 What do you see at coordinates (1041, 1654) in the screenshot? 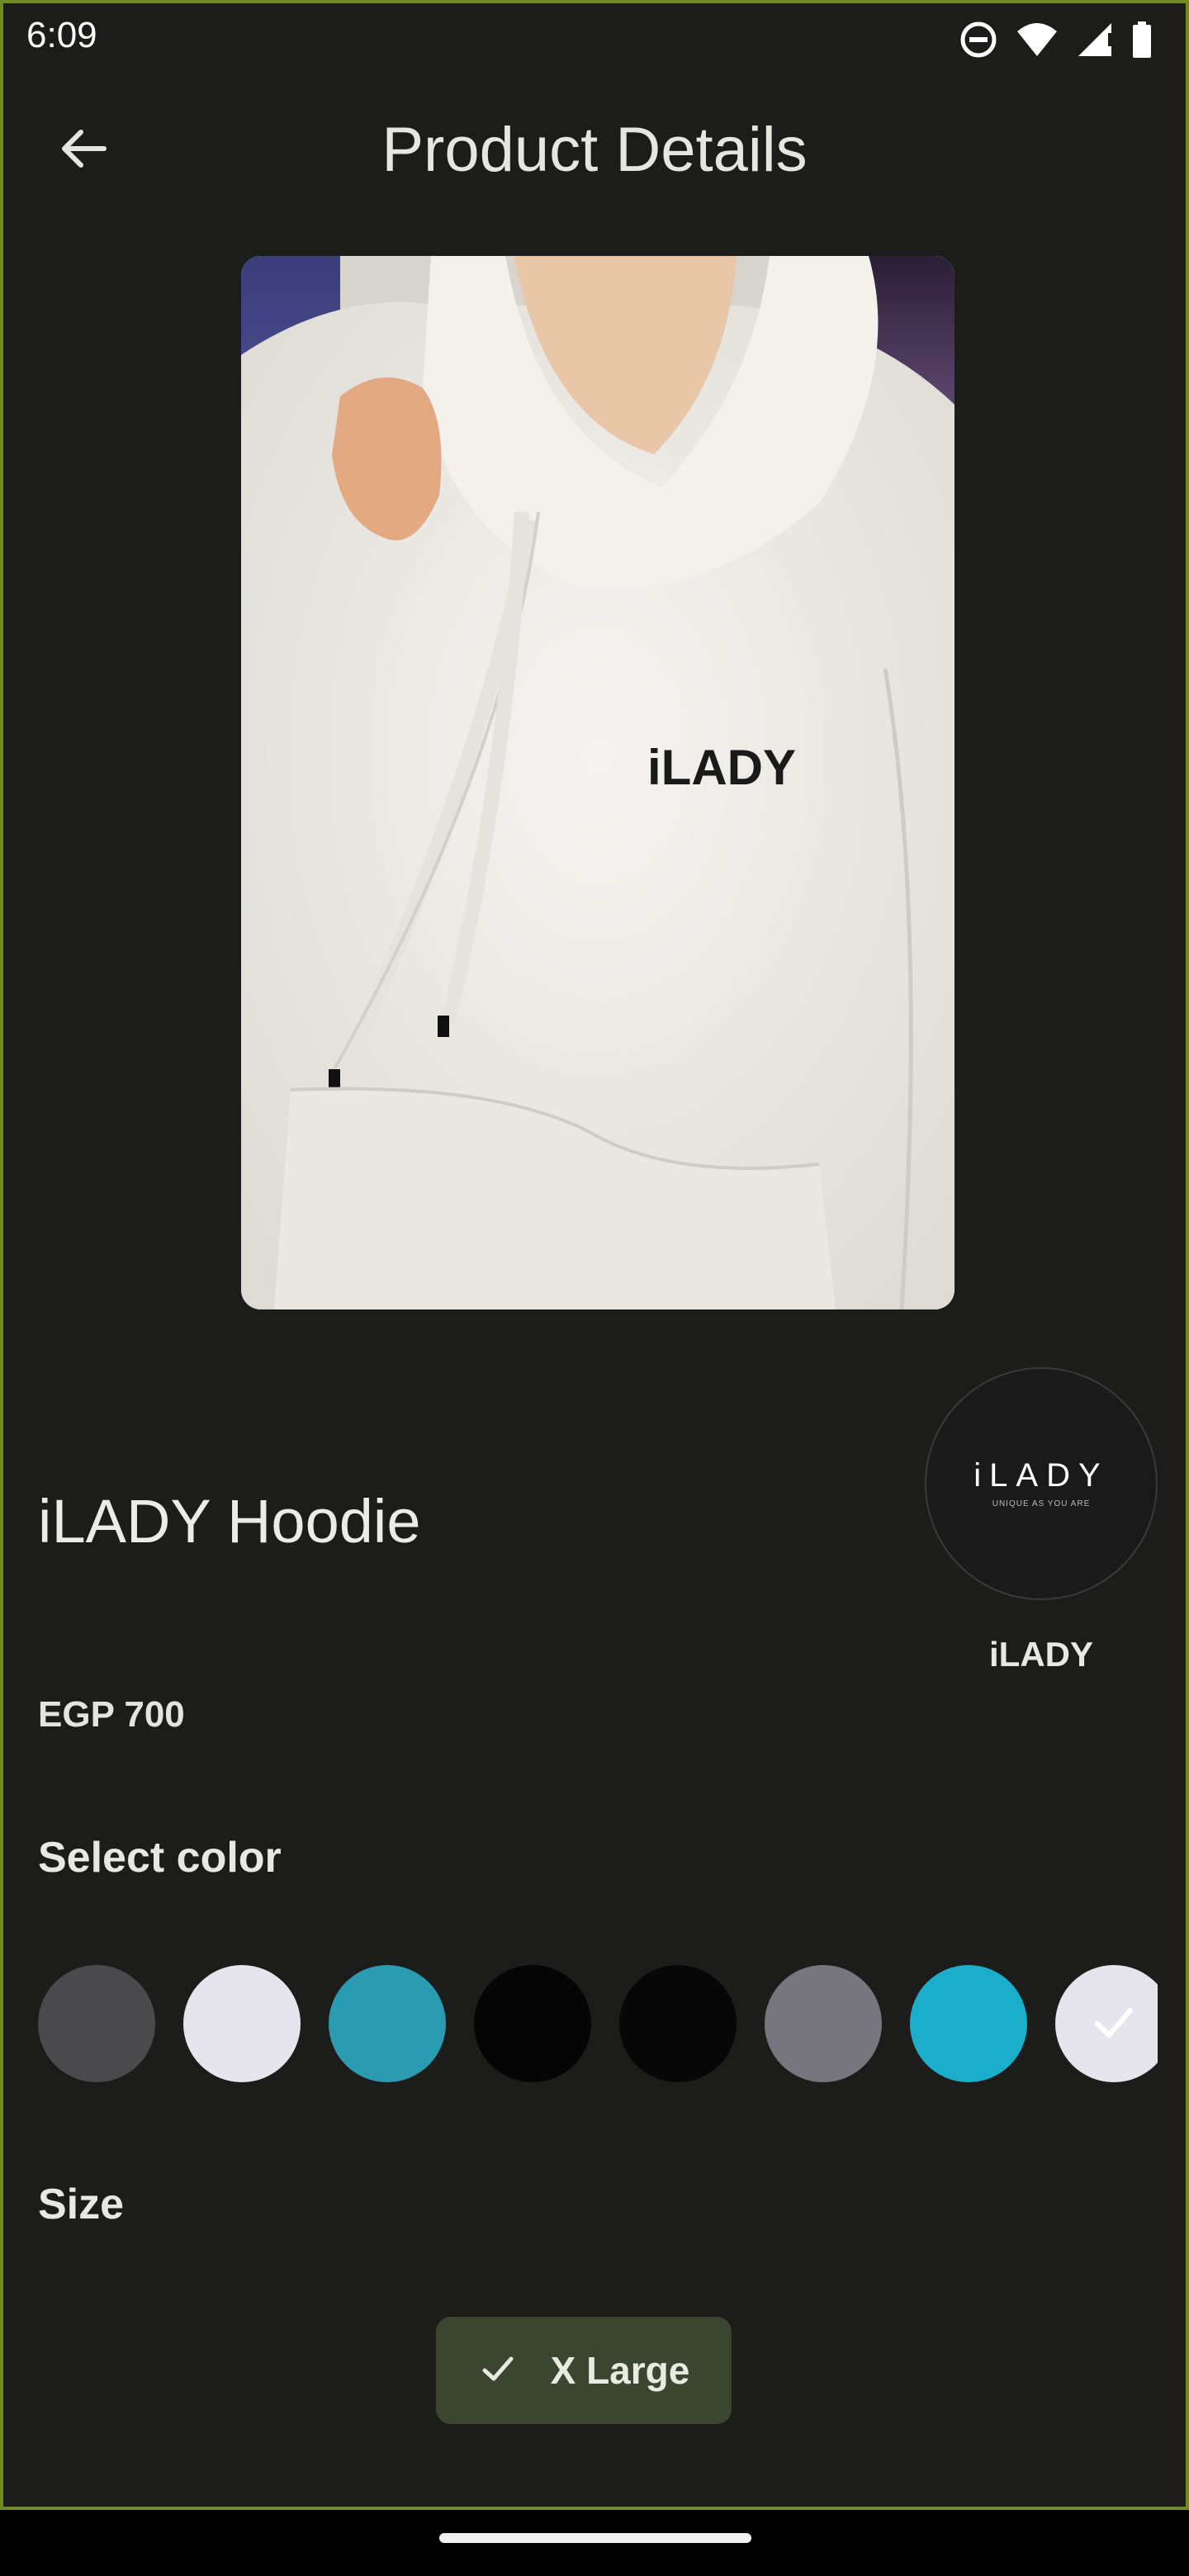
I see `brand-name: iLADY` at bounding box center [1041, 1654].